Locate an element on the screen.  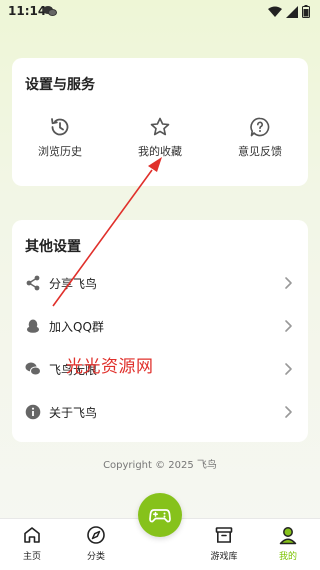
tab-categories: 分类 is located at coordinates (96, 543).